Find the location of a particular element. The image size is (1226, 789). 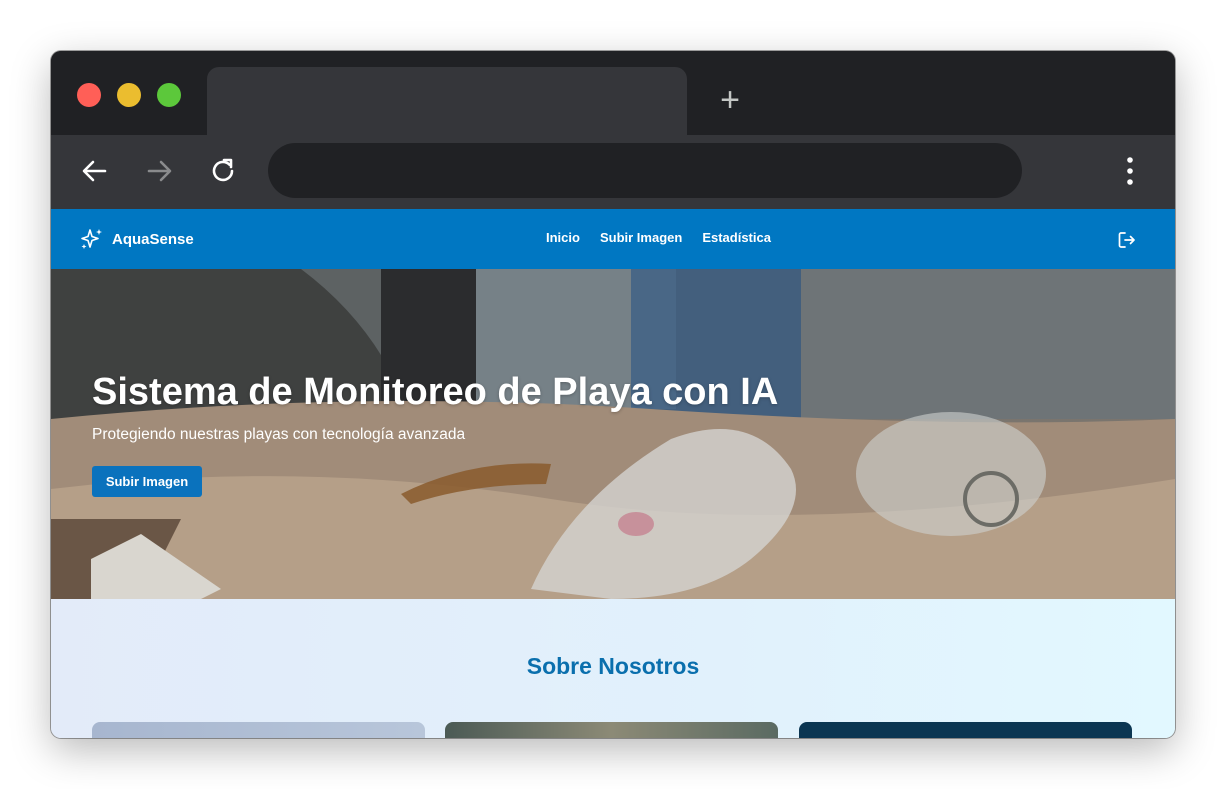

main-nav: Inicio Subir Imagen Estadística is located at coordinates (658, 237).